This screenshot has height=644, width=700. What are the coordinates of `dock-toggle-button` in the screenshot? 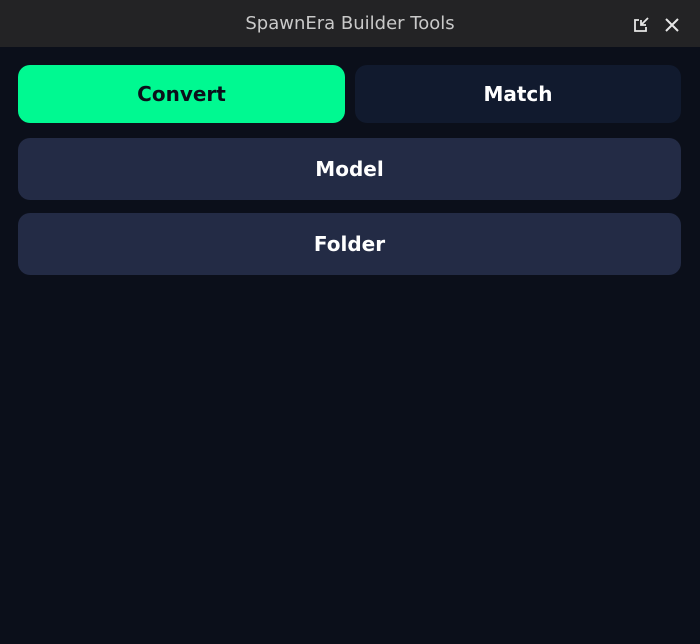 It's located at (641, 25).